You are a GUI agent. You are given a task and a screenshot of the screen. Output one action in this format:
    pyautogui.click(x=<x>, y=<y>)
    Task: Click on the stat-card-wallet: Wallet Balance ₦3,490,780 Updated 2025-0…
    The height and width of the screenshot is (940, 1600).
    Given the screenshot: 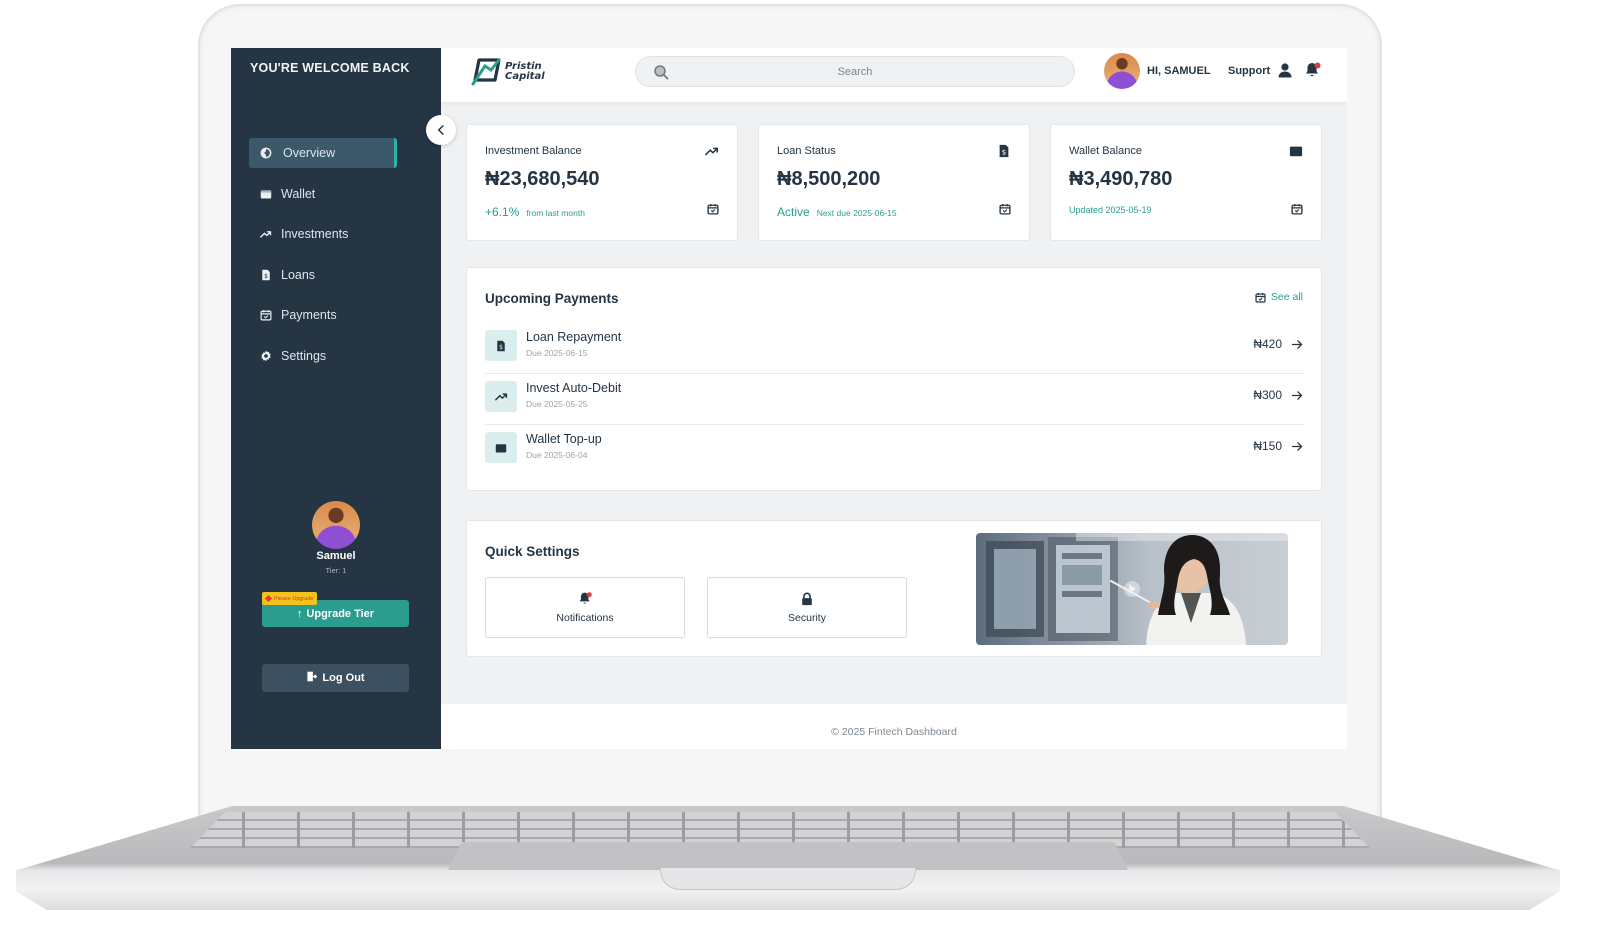 What is the action you would take?
    pyautogui.click(x=1186, y=182)
    